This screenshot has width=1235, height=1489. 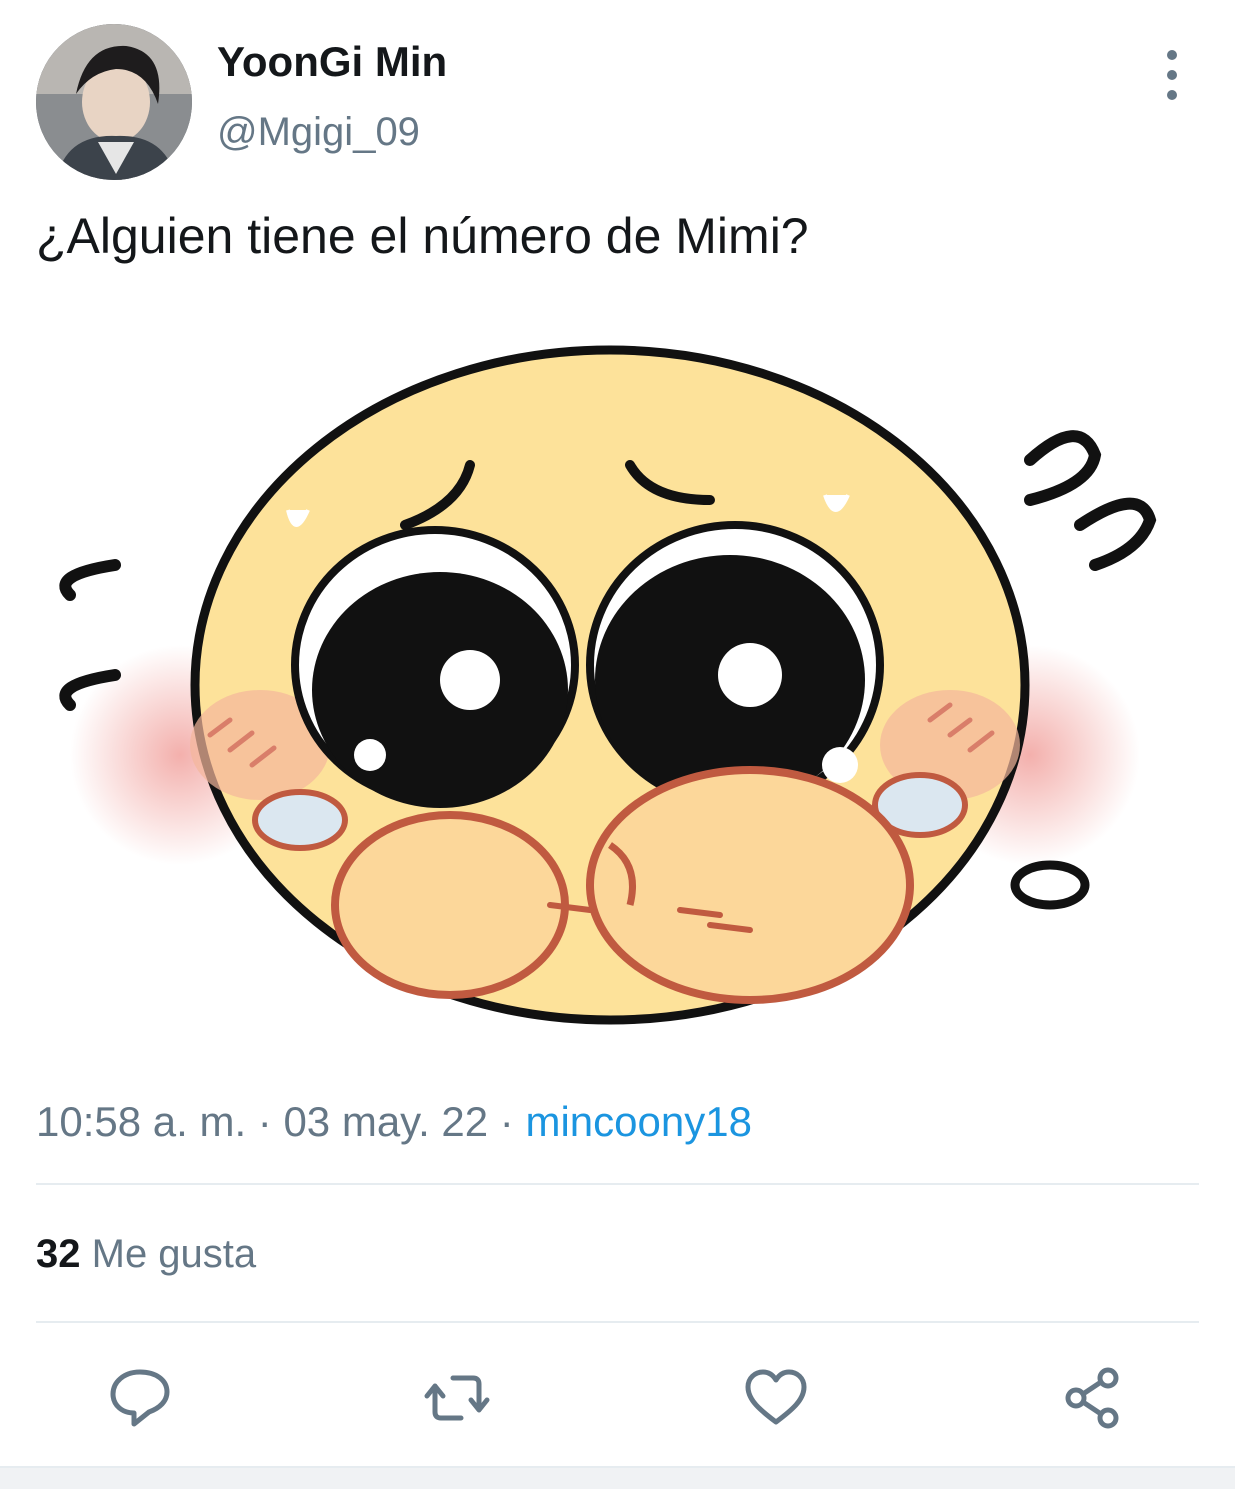 What do you see at coordinates (386, 1121) in the screenshot?
I see `tweet-date: 03 may. 22` at bounding box center [386, 1121].